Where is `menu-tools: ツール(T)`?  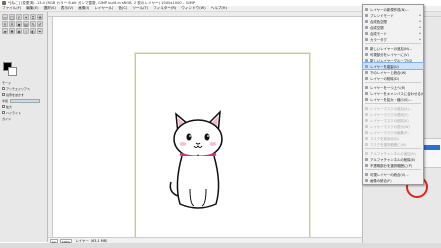
menu-tools: ツール(T) is located at coordinates (140, 8).